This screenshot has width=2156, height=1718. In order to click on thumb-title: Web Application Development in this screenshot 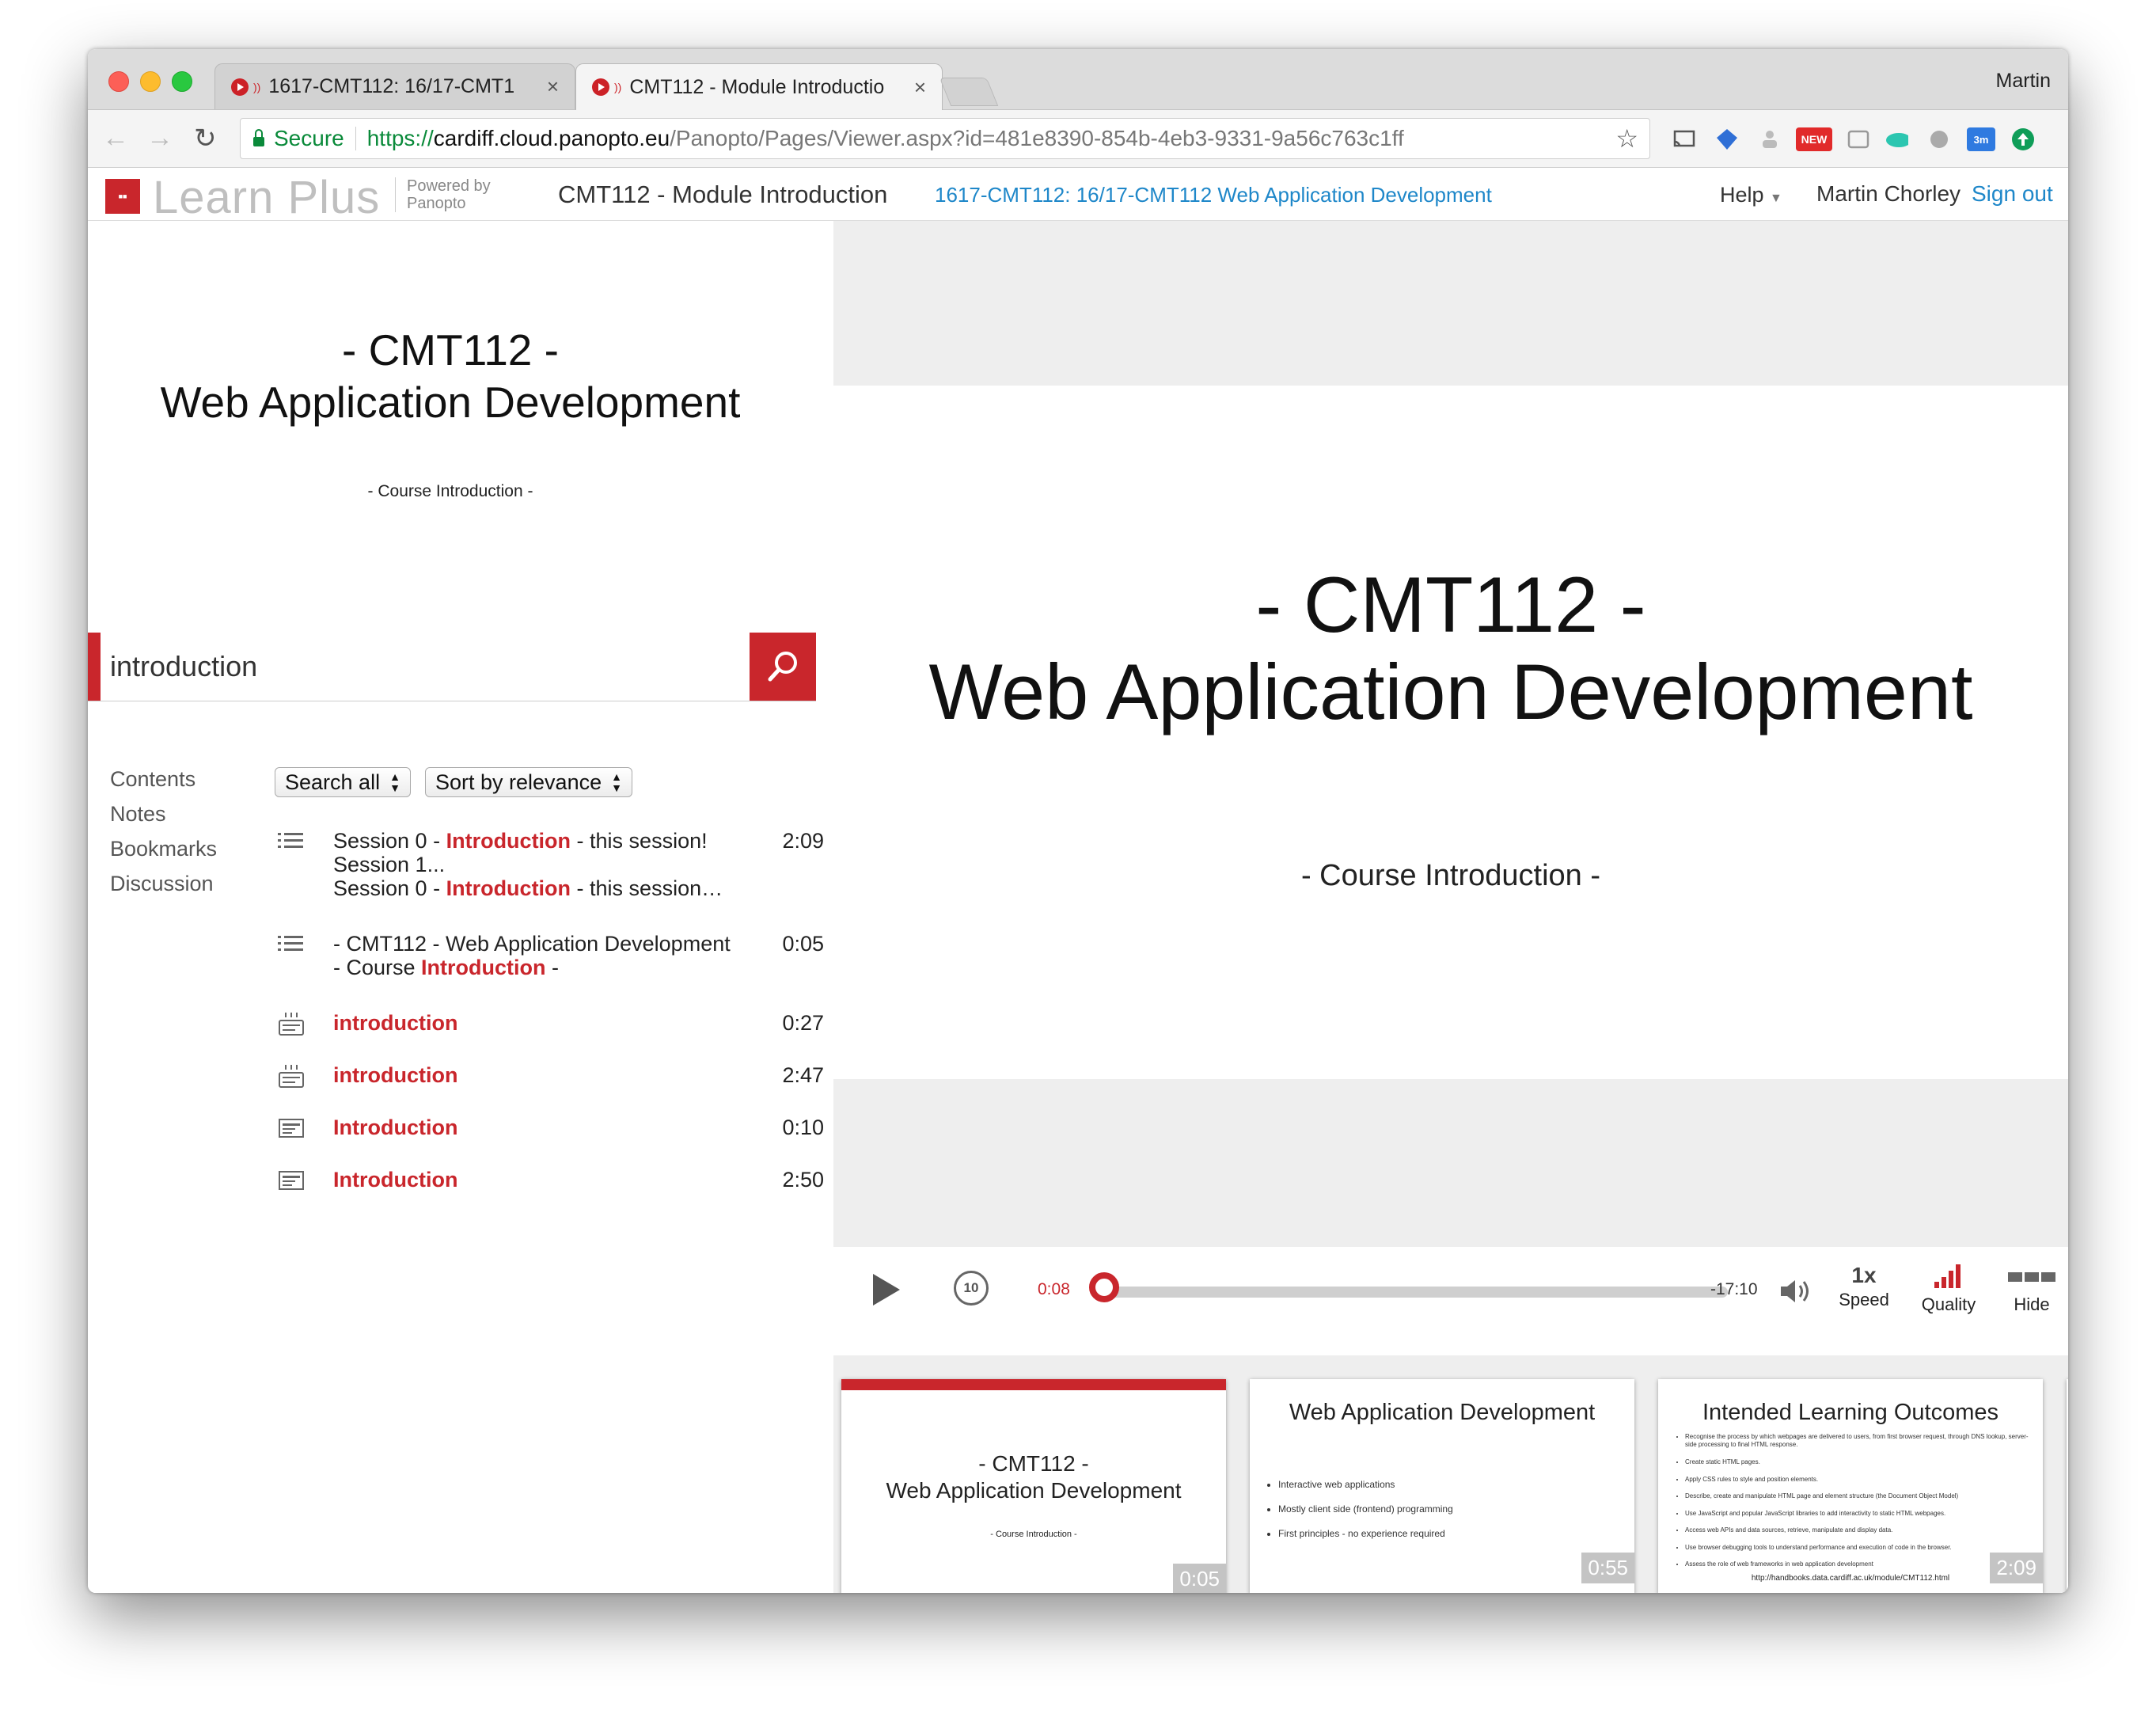, I will do `click(1442, 1412)`.